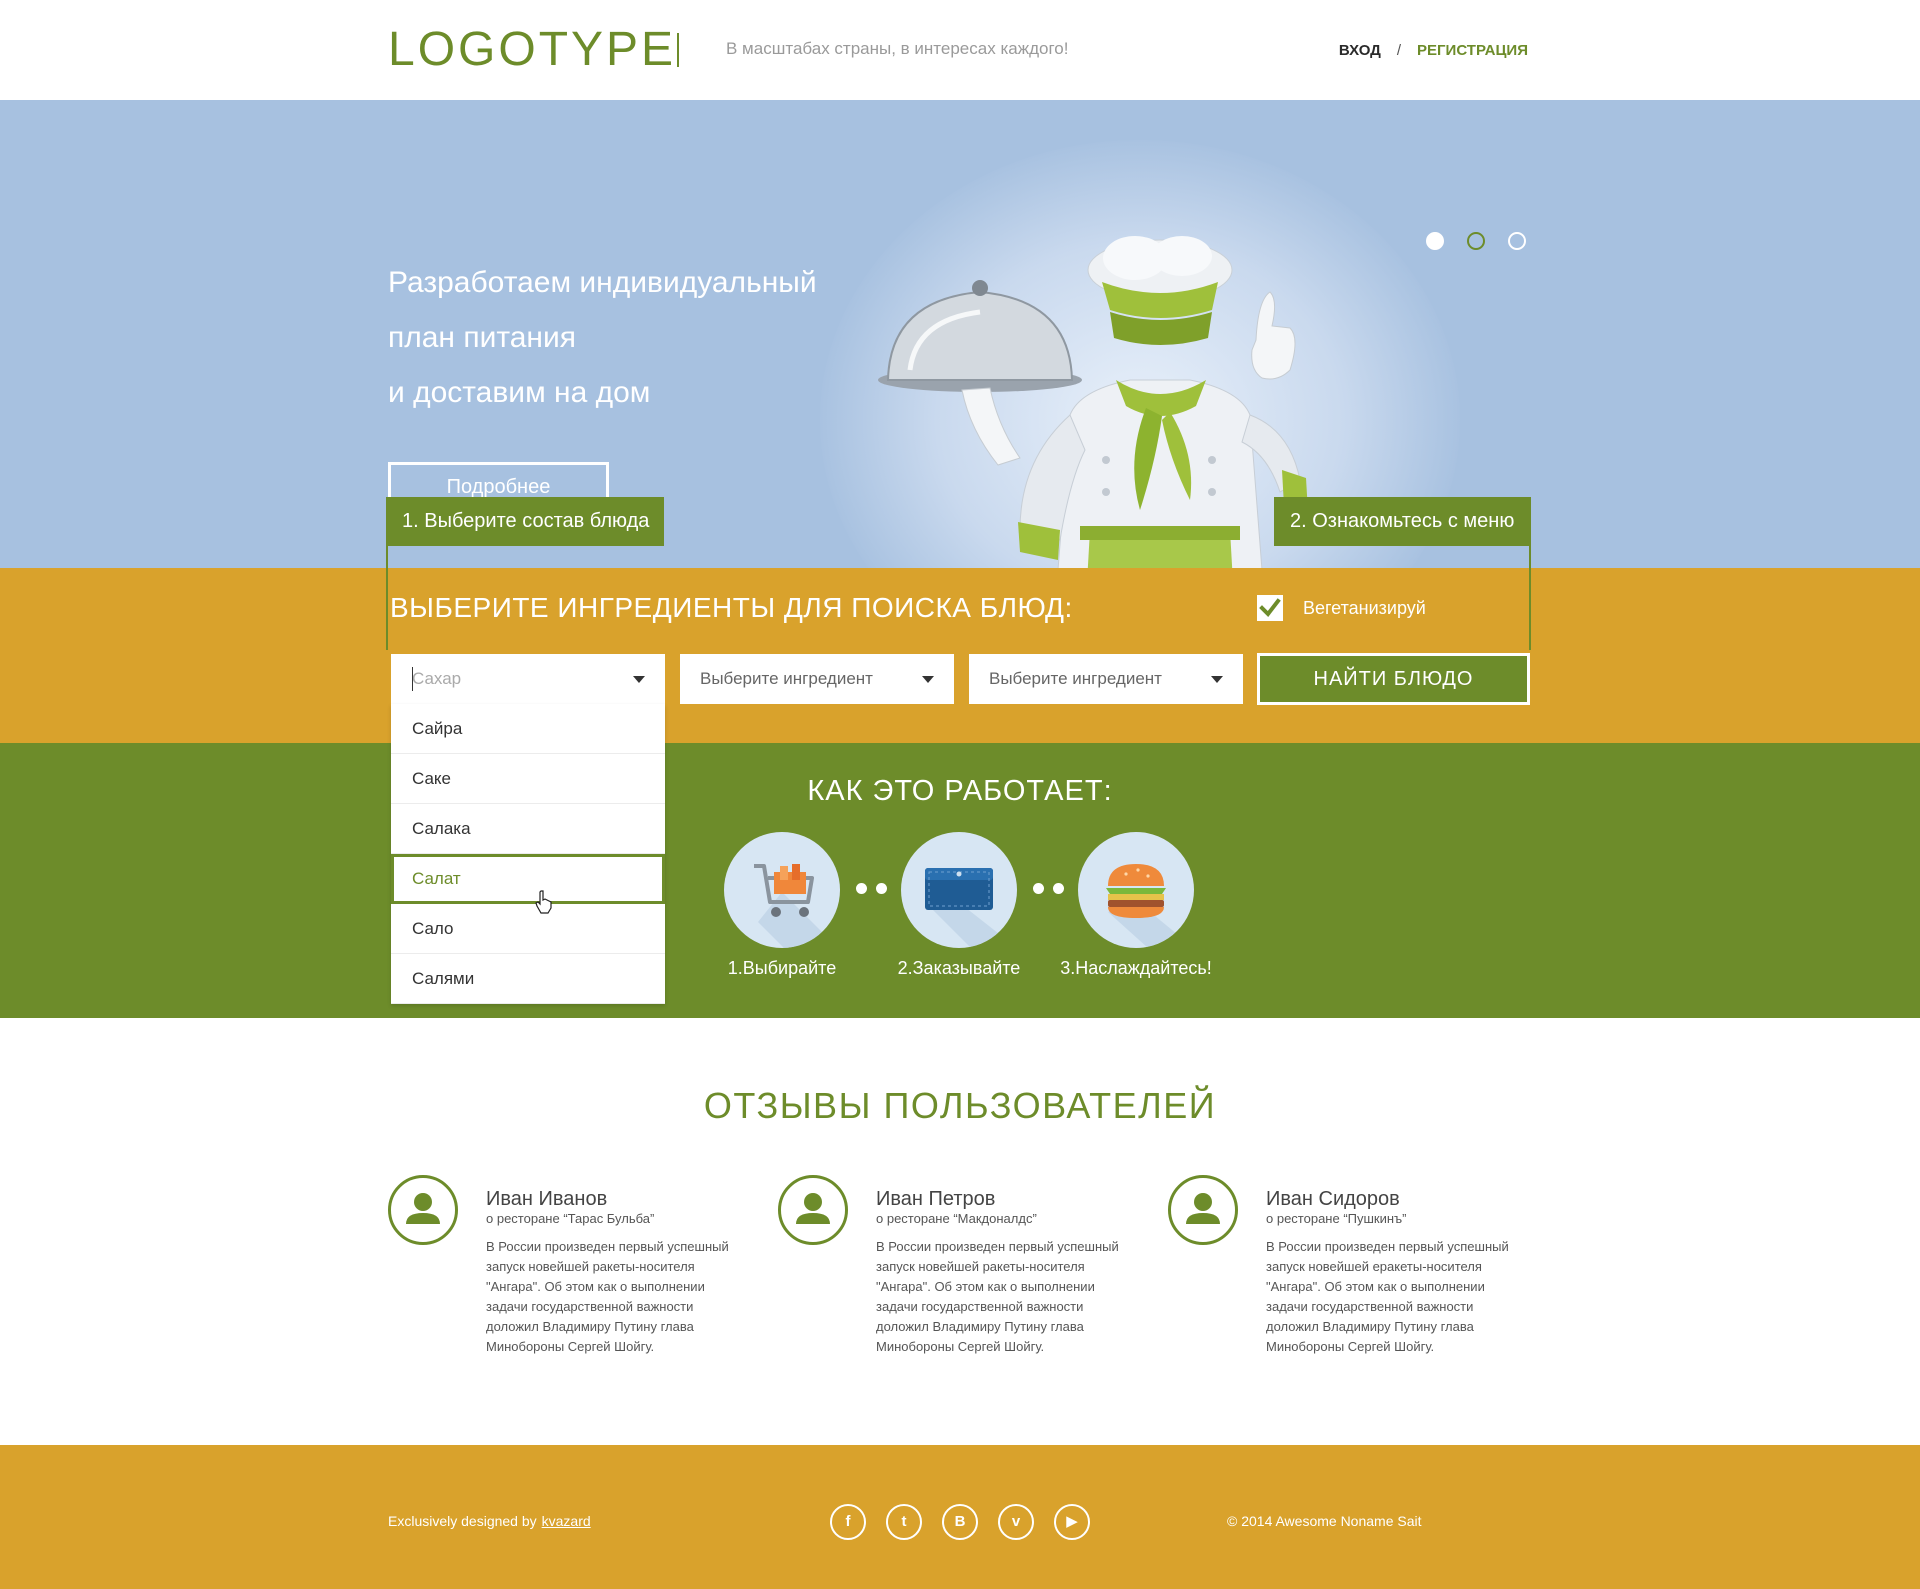 The width and height of the screenshot is (1920, 1589). Describe the element at coordinates (436, 679) in the screenshot. I see `select-value: Сахар` at that location.